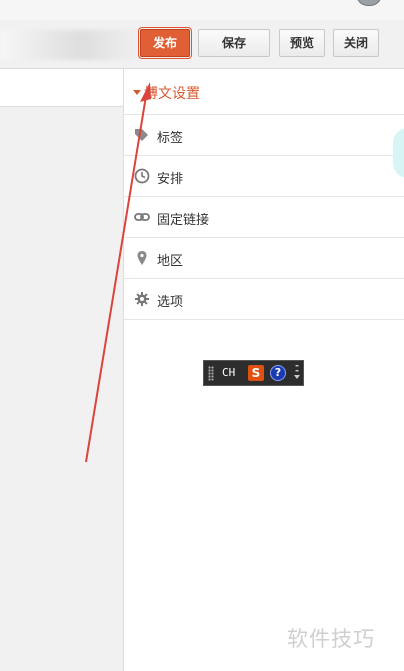 This screenshot has width=404, height=671. What do you see at coordinates (264, 176) in the screenshot?
I see `settings-item-schedule: 安排` at bounding box center [264, 176].